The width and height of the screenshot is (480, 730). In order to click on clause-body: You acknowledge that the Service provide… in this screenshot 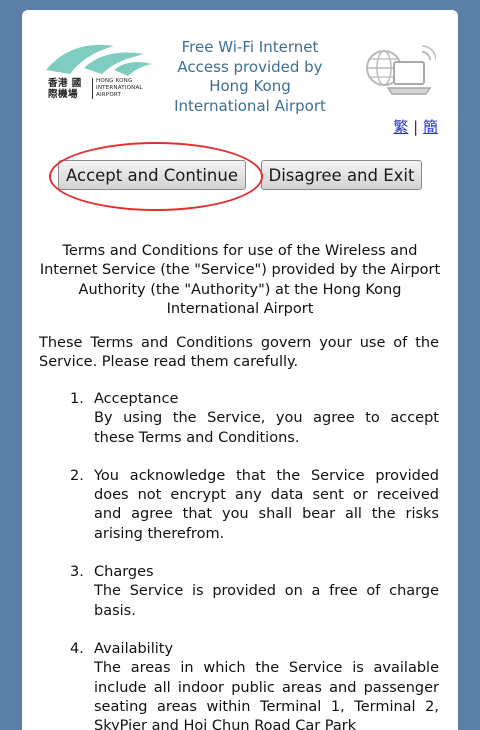, I will do `click(266, 504)`.